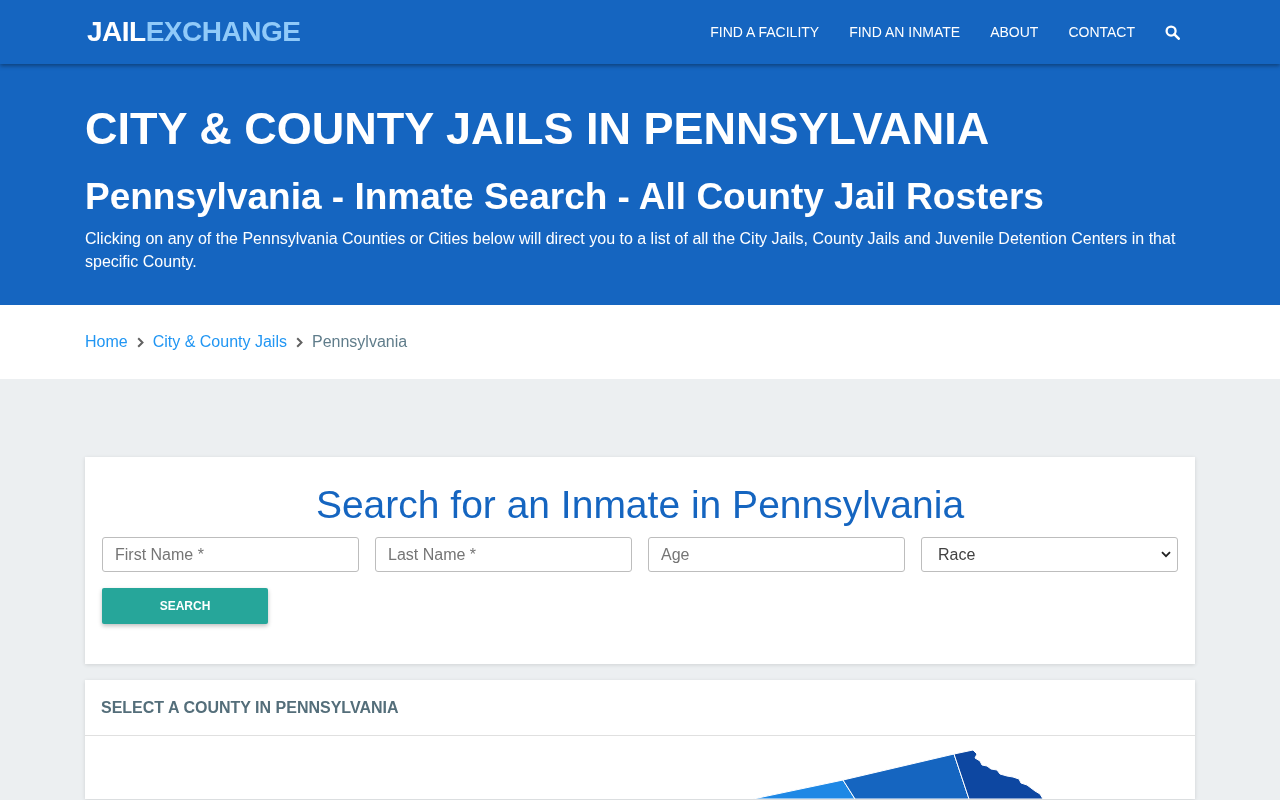 The height and width of the screenshot is (800, 1280). I want to click on search-button: SEARCH, so click(185, 606).